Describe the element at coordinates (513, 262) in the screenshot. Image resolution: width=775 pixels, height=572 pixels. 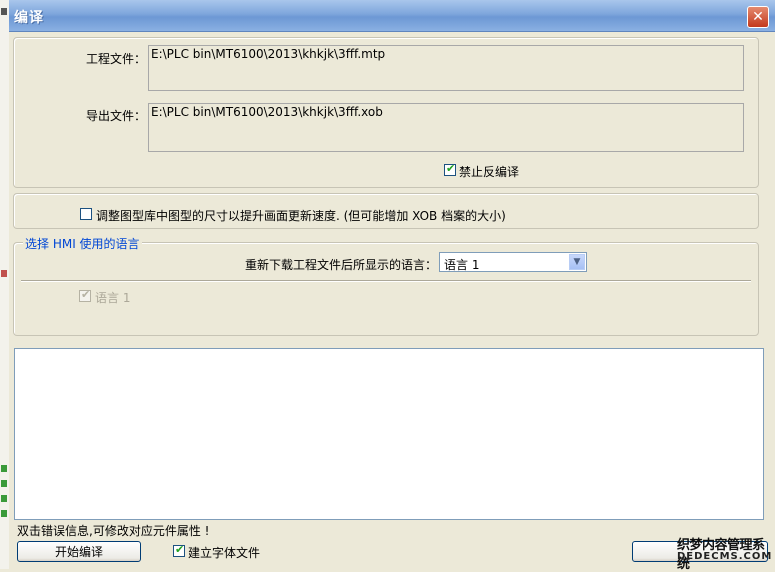
I see `display-language-select: 语言 1 ▼` at that location.